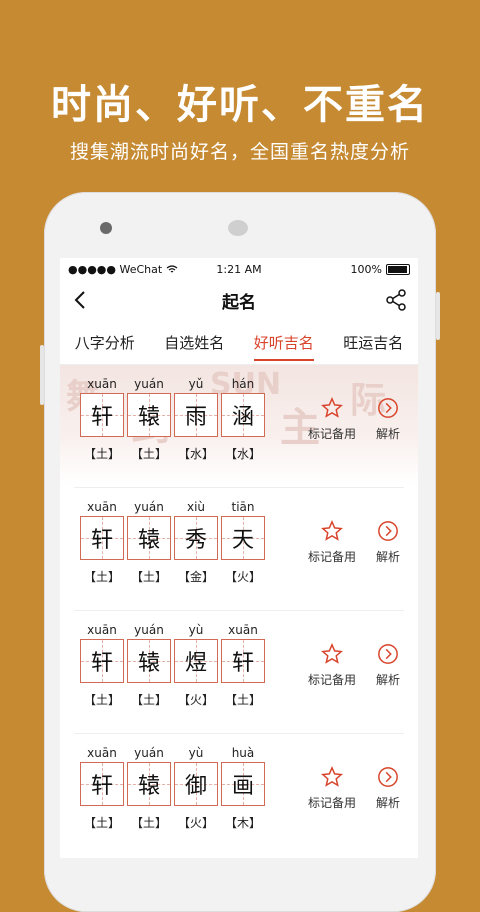 The image size is (480, 912). What do you see at coordinates (243, 415) in the screenshot?
I see `char-box: 涵` at bounding box center [243, 415].